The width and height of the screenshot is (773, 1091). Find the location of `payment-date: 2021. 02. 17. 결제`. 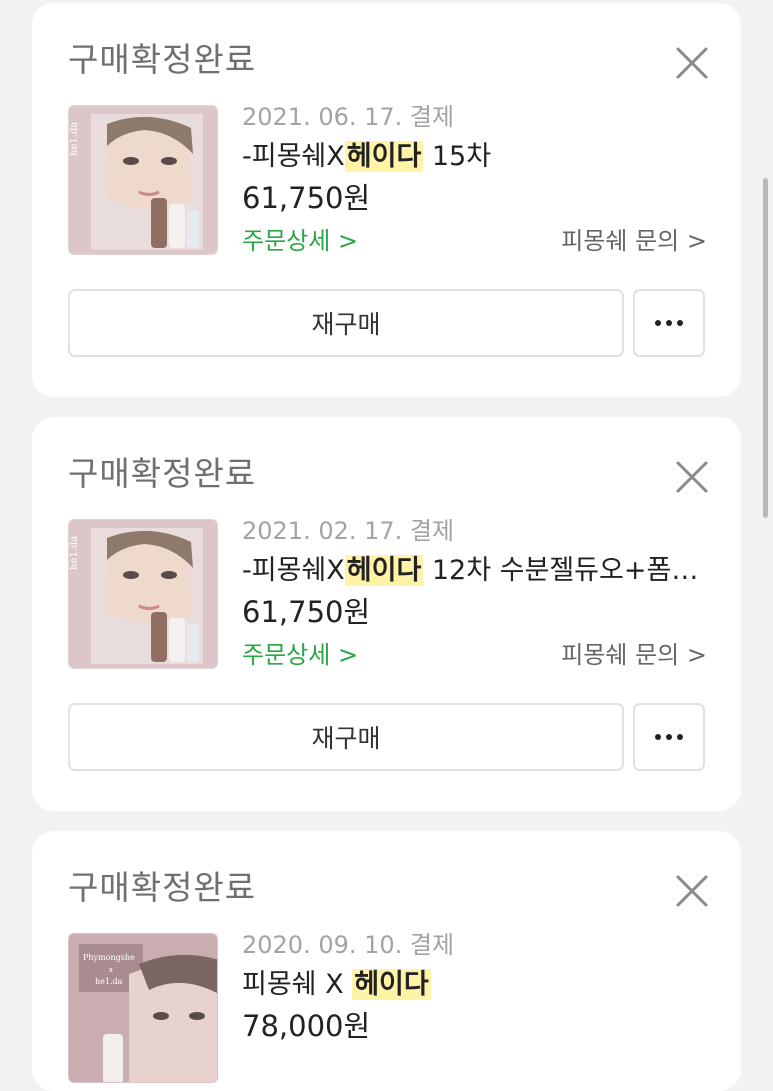

payment-date: 2021. 02. 17. 결제 is located at coordinates (348, 531).